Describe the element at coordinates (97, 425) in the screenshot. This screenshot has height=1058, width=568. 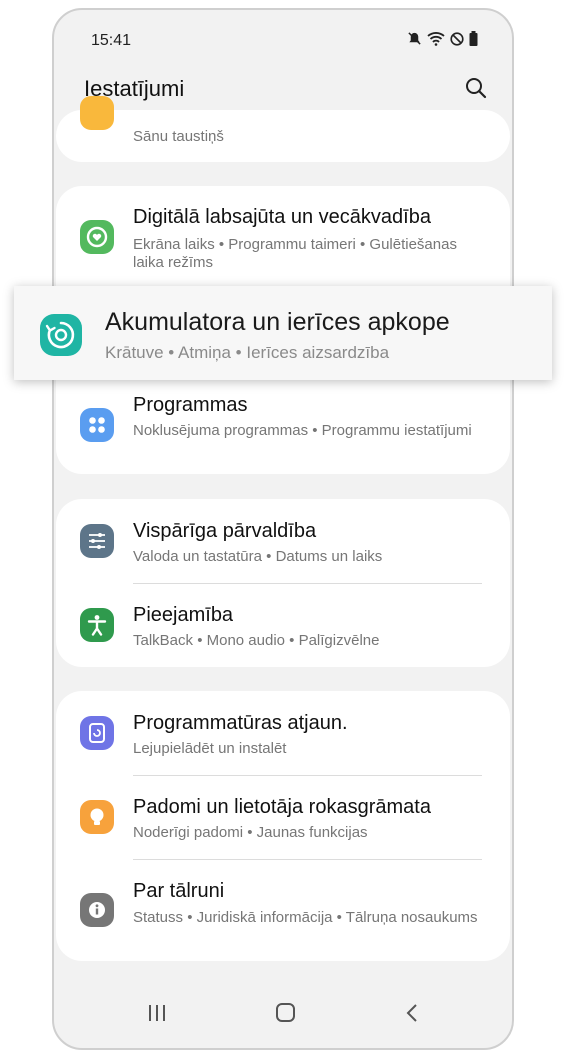
I see `apps-icon` at that location.